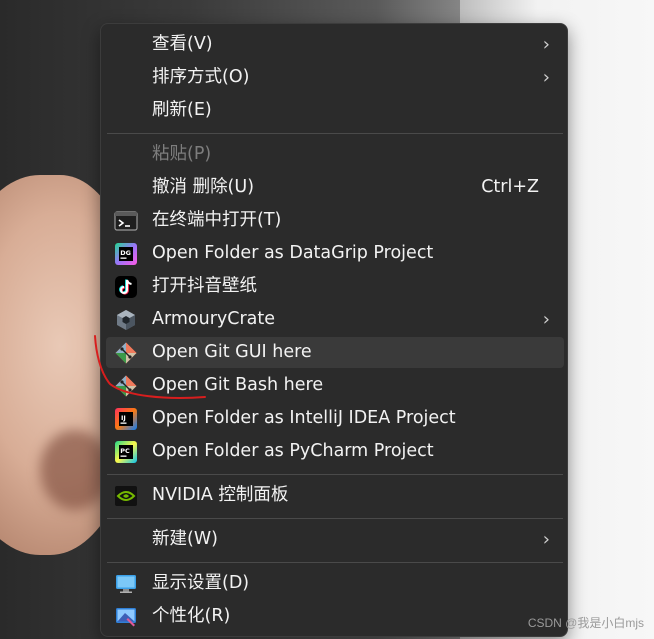  What do you see at coordinates (191, 616) in the screenshot?
I see `menu-item-label: 个性化(R)` at bounding box center [191, 616].